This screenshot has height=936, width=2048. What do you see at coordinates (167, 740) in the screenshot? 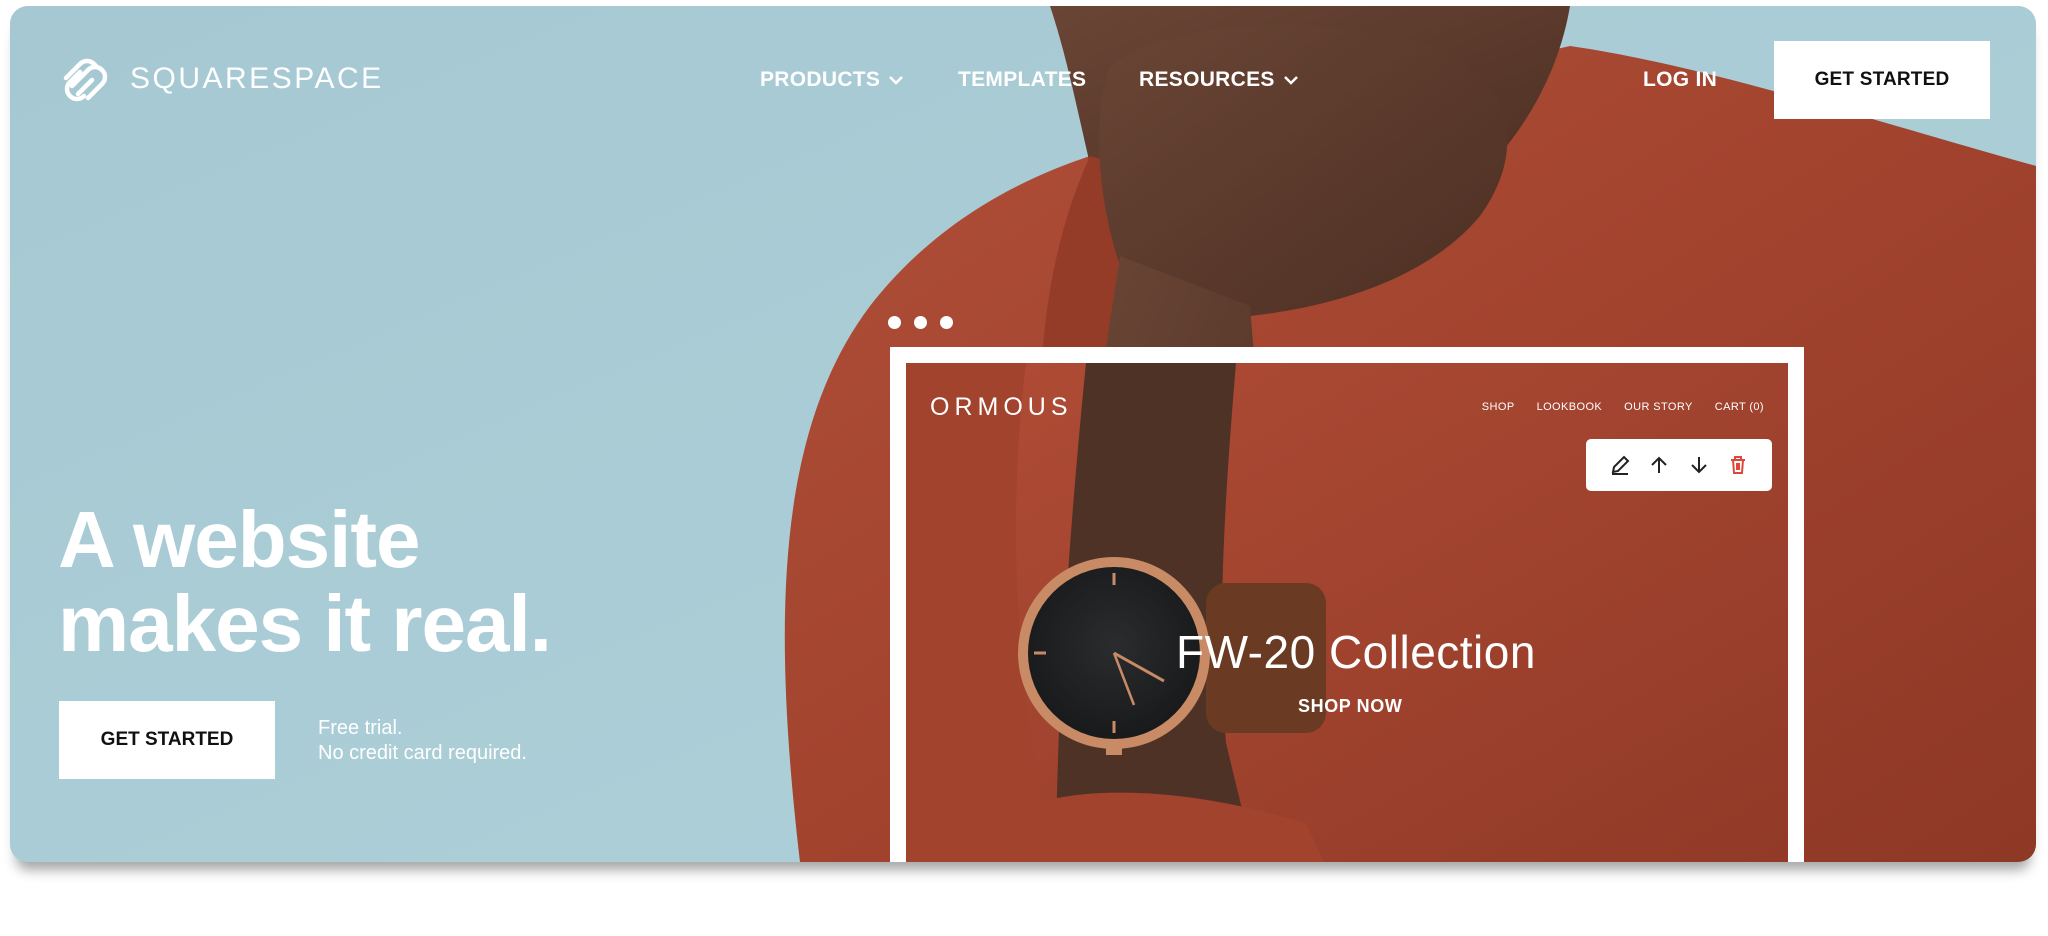
I see `hero-get-started-button: GET STARTED` at bounding box center [167, 740].